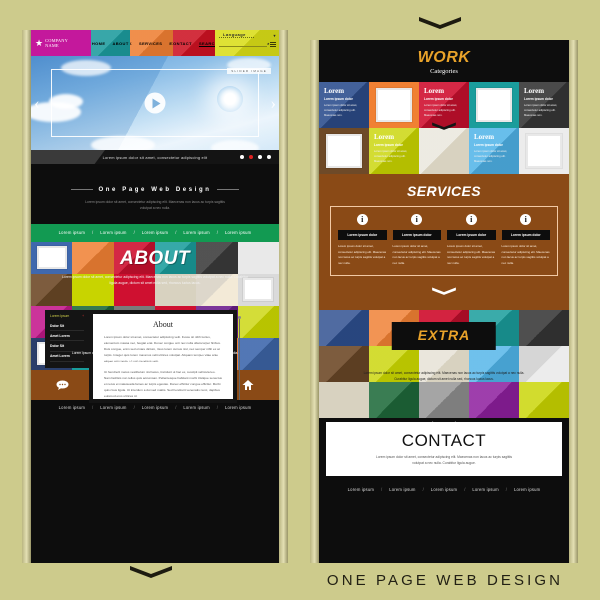  What do you see at coordinates (251, 157) in the screenshot?
I see `slider-dot-2-active` at bounding box center [251, 157].